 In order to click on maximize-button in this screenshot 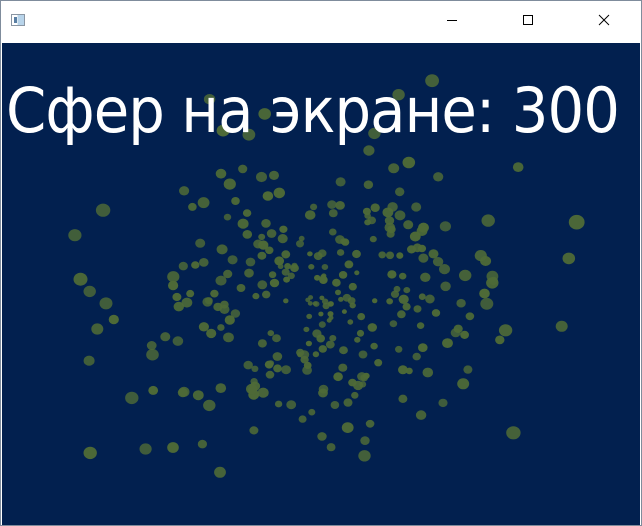, I will do `click(528, 20)`.